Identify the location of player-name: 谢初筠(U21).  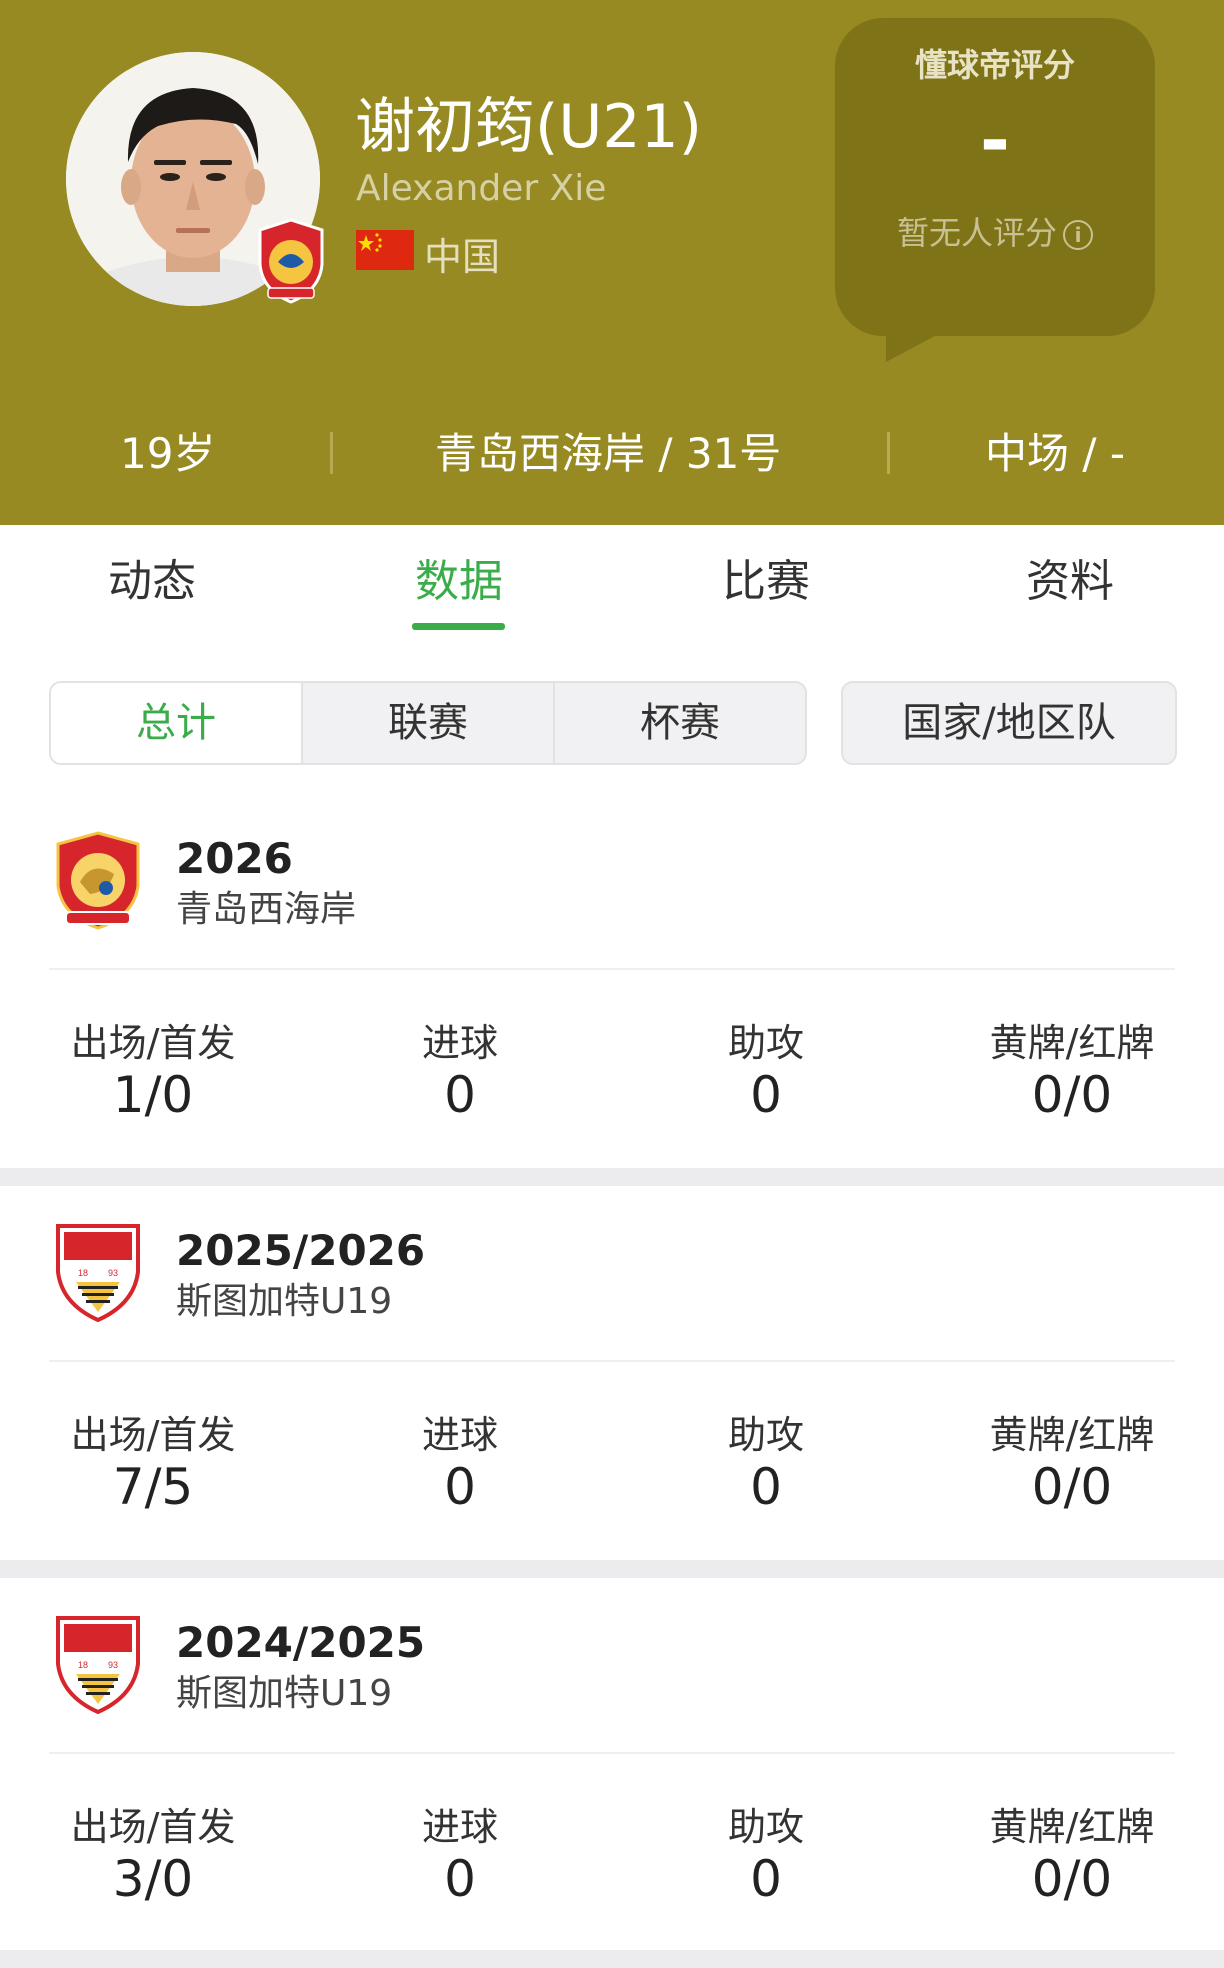
(529, 127).